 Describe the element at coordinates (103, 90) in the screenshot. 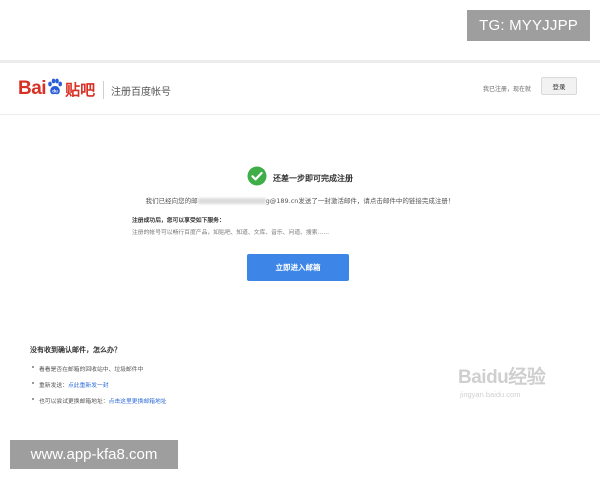

I see `header-divider` at that location.